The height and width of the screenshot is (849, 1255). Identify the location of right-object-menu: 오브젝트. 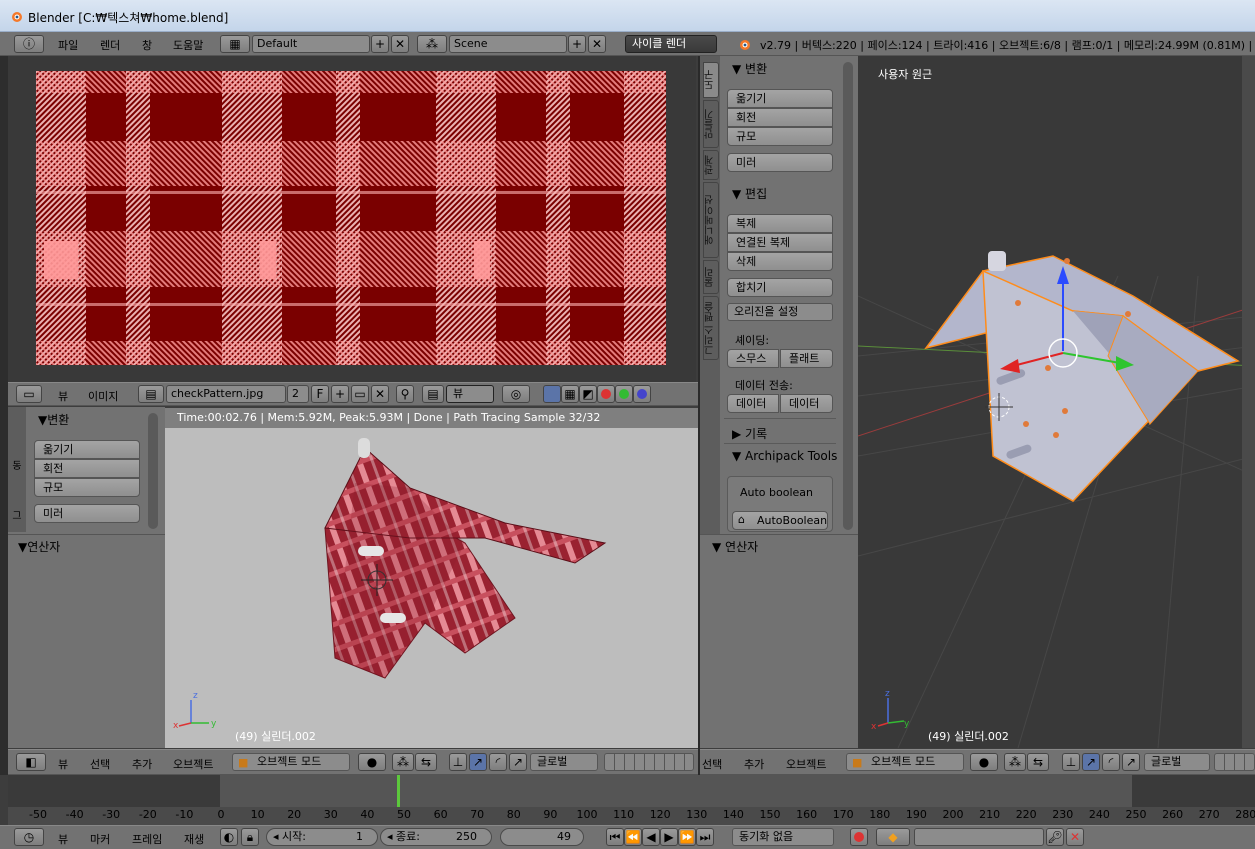
(806, 764).